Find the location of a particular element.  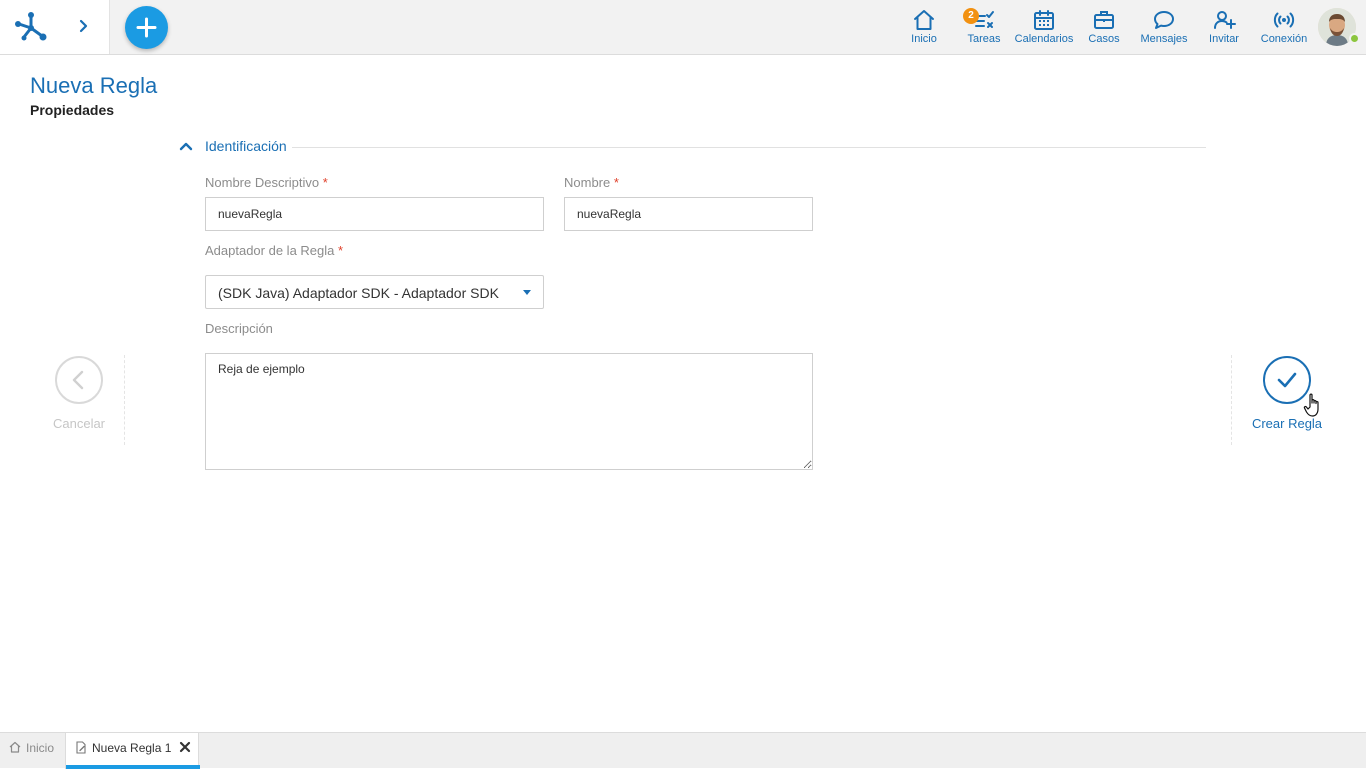

chevron-right-icon is located at coordinates (84, 26).